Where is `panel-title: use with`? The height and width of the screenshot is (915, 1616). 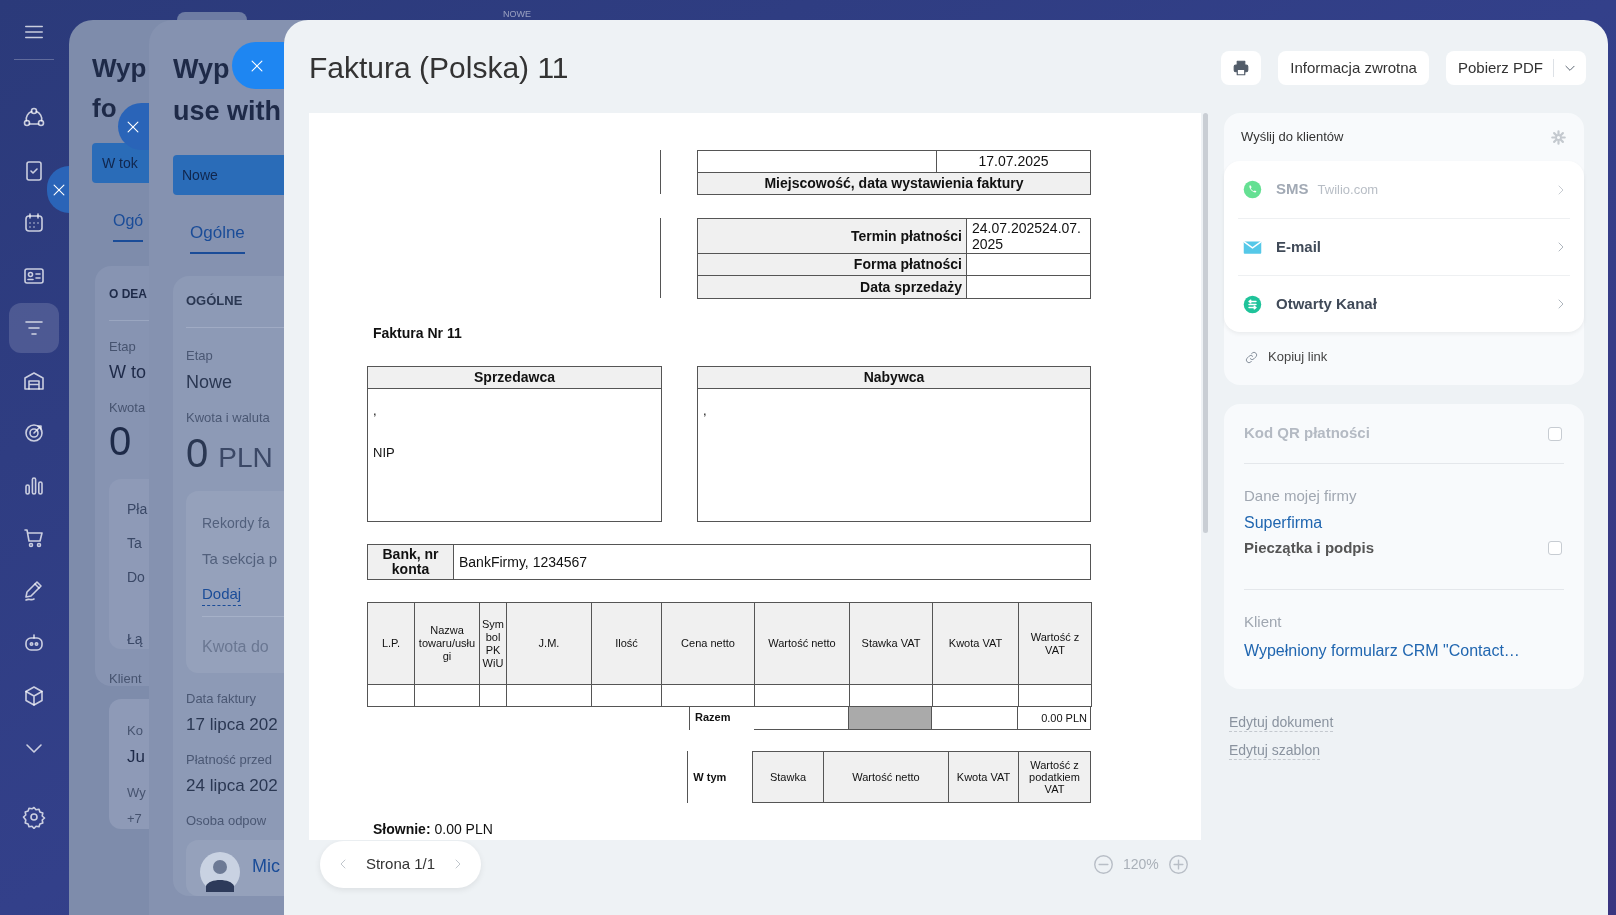 panel-title: use with is located at coordinates (227, 111).